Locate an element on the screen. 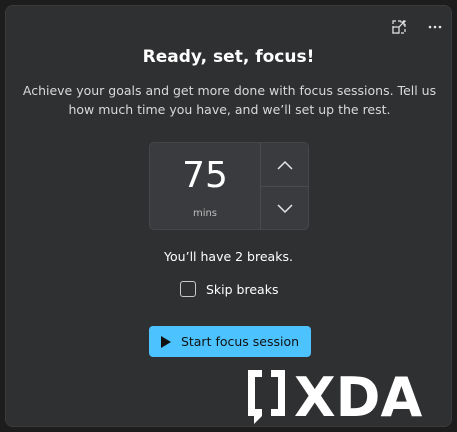 Image resolution: width=457 pixels, height=432 pixels. increase-duration-button is located at coordinates (284, 164).